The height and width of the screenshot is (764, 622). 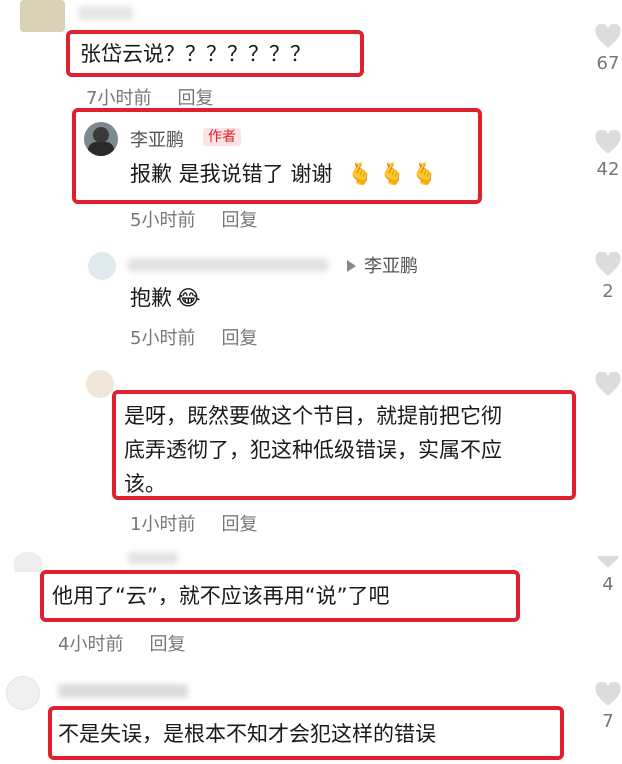 I want to click on reply-target-name: 李亚鹏, so click(x=391, y=265).